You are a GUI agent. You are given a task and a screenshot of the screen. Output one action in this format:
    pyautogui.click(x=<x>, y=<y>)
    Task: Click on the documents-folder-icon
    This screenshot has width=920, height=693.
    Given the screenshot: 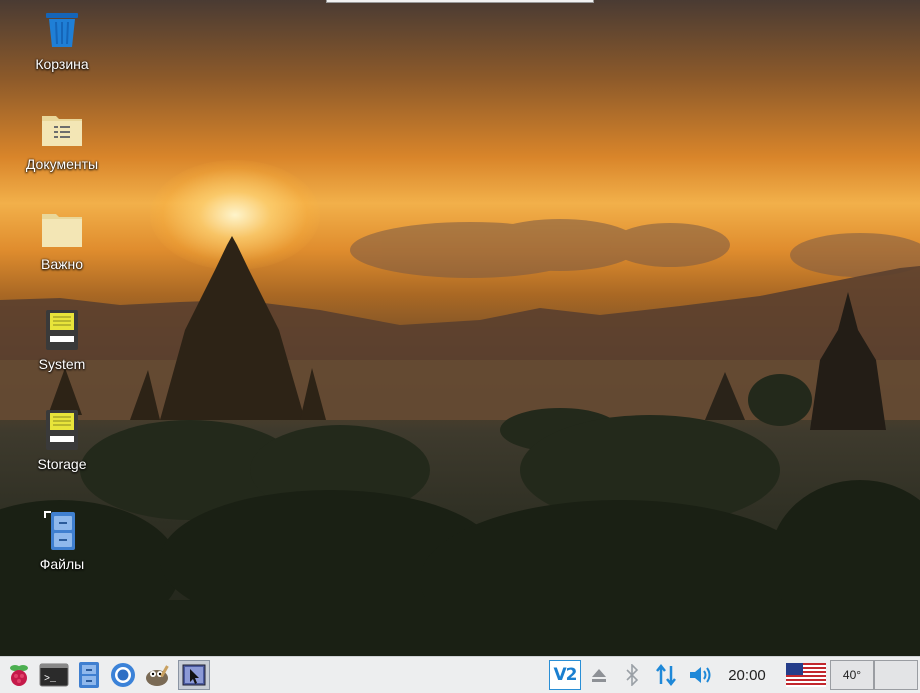 What is the action you would take?
    pyautogui.click(x=62, y=130)
    